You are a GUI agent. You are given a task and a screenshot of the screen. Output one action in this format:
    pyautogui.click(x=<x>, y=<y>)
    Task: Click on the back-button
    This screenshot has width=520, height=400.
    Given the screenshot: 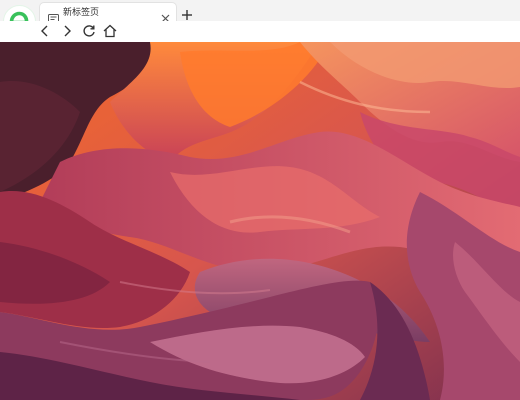 What is the action you would take?
    pyautogui.click(x=45, y=31)
    